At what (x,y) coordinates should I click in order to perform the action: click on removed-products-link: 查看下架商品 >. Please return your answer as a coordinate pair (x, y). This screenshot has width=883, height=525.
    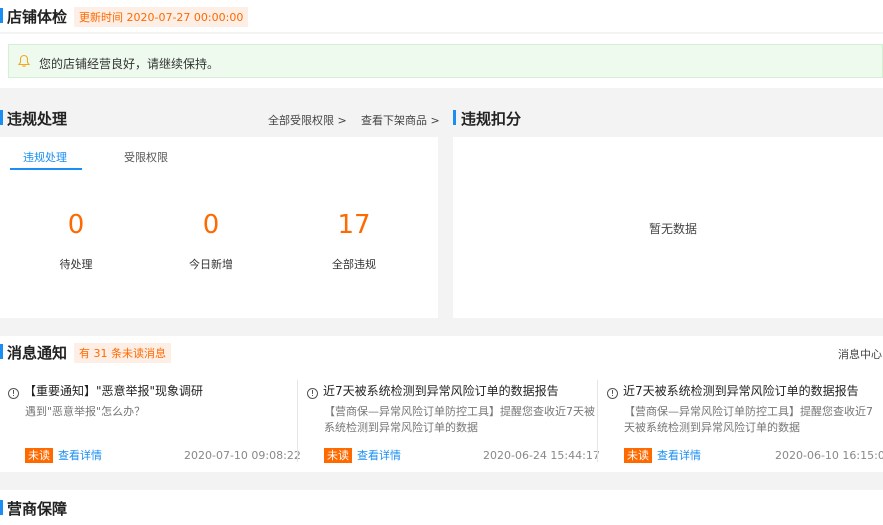
    Looking at the image, I should click on (400, 120).